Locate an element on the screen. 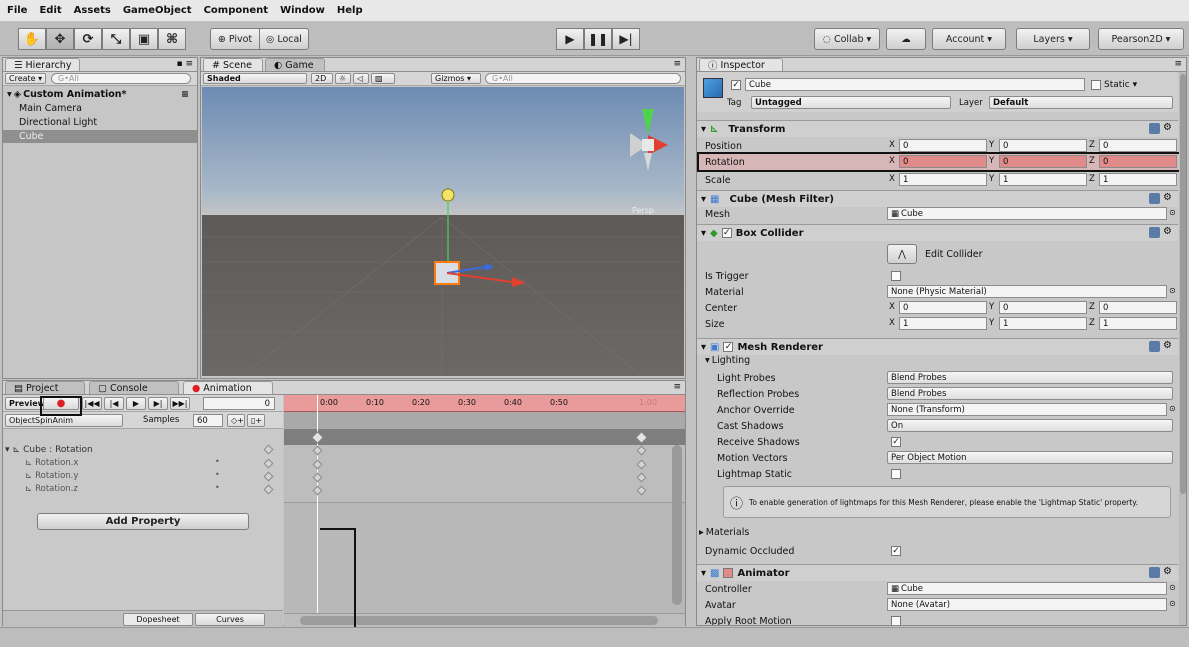 The image size is (1189, 647). collab-button: ◌ Collab ▾ is located at coordinates (847, 39).